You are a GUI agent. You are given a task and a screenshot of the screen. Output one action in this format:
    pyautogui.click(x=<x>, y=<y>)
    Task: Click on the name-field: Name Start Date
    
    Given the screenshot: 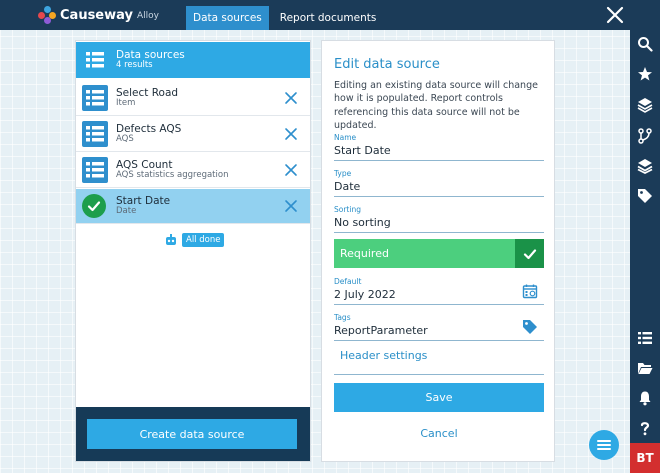 What is the action you would take?
    pyautogui.click(x=439, y=147)
    